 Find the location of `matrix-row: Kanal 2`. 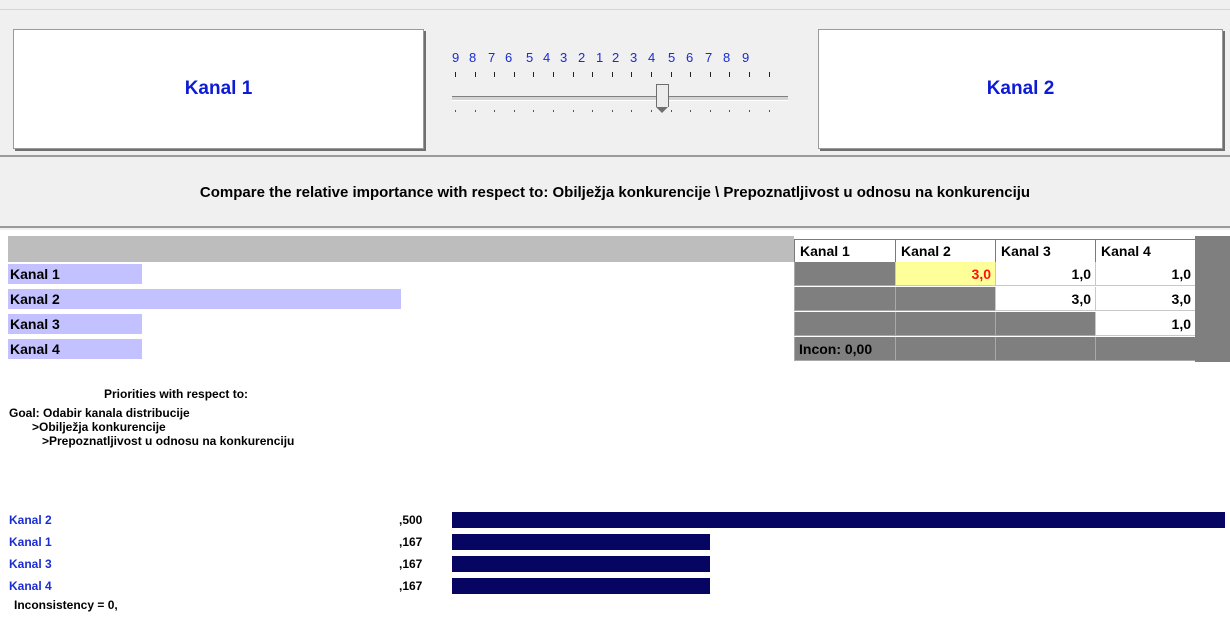

matrix-row: Kanal 2 is located at coordinates (401, 299).